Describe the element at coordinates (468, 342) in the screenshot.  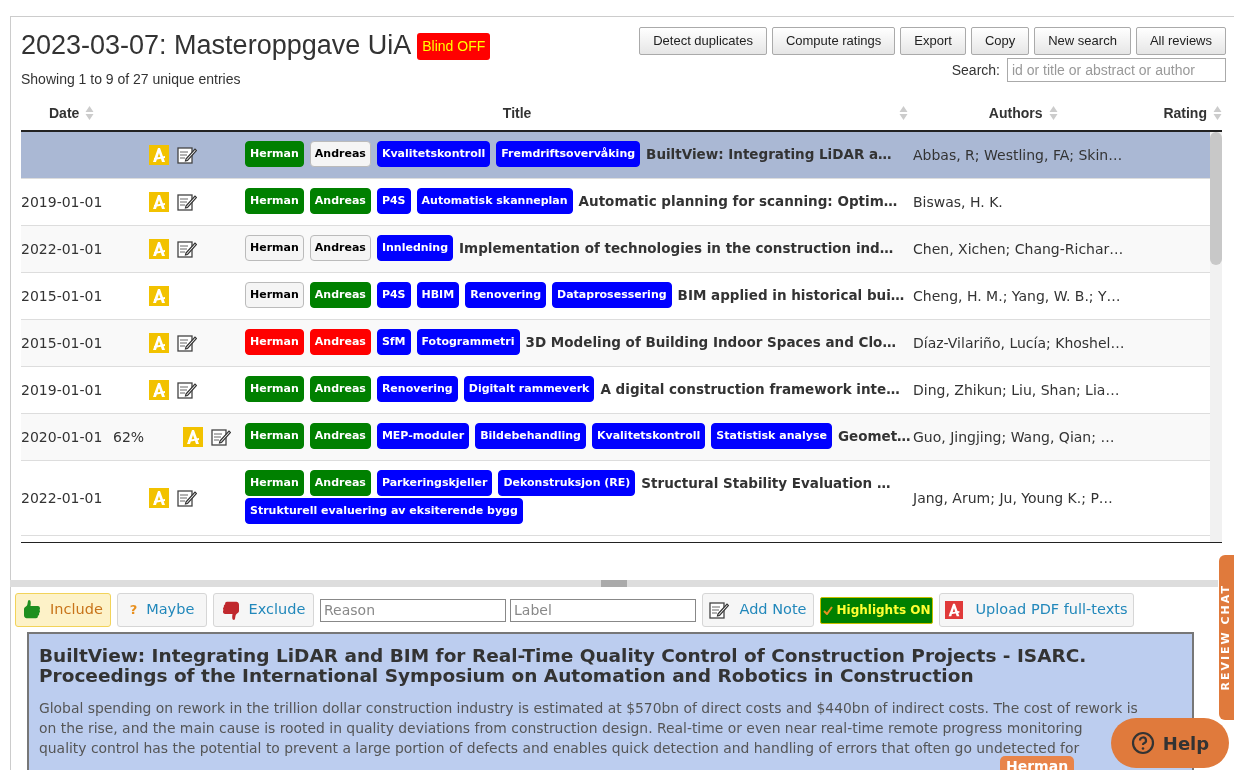
I see `tag: Fotogrammetri` at that location.